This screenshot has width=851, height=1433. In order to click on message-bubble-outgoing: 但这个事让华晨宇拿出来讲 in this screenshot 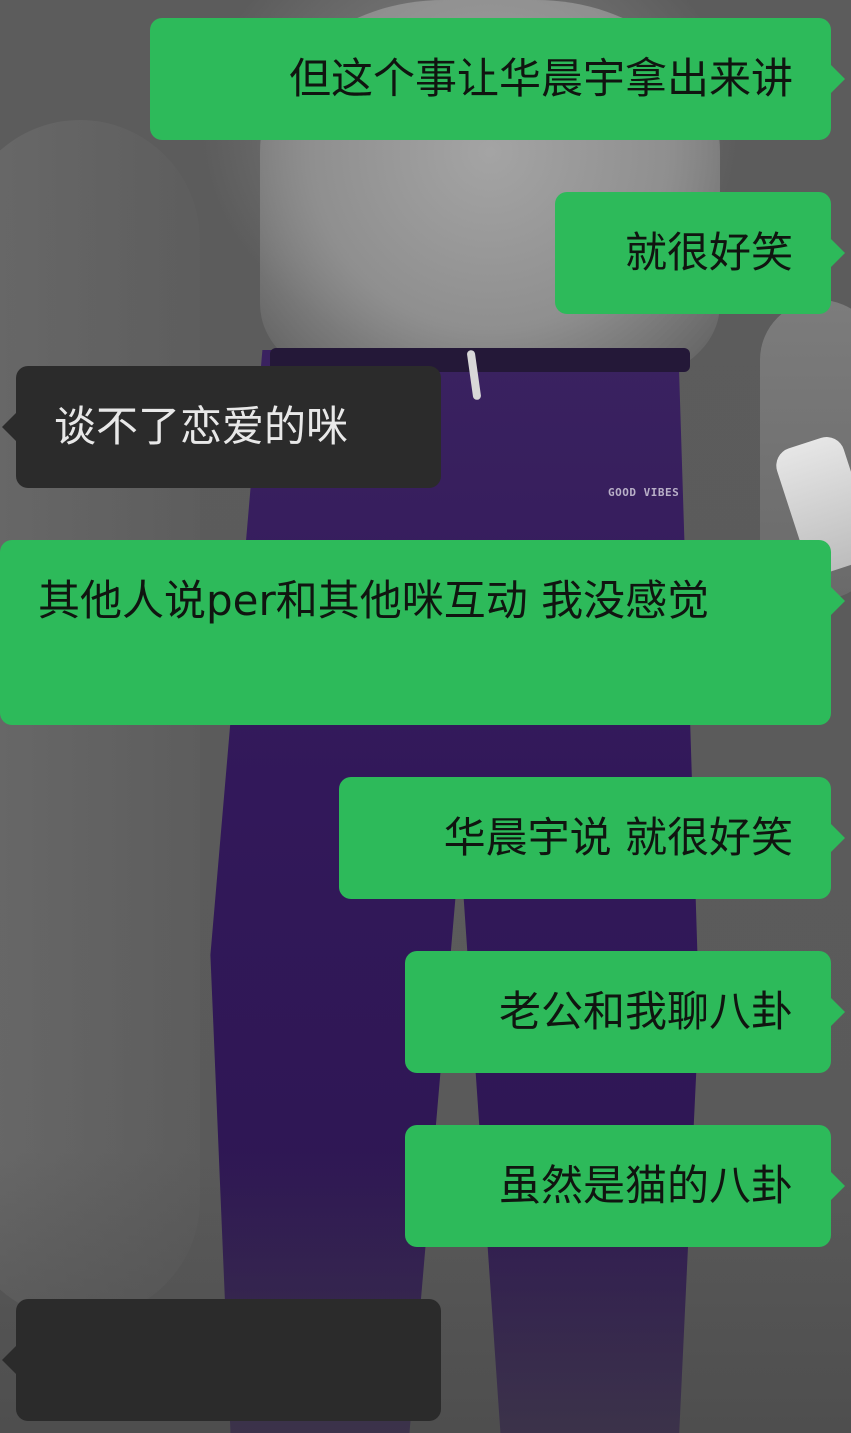, I will do `click(497, 79)`.